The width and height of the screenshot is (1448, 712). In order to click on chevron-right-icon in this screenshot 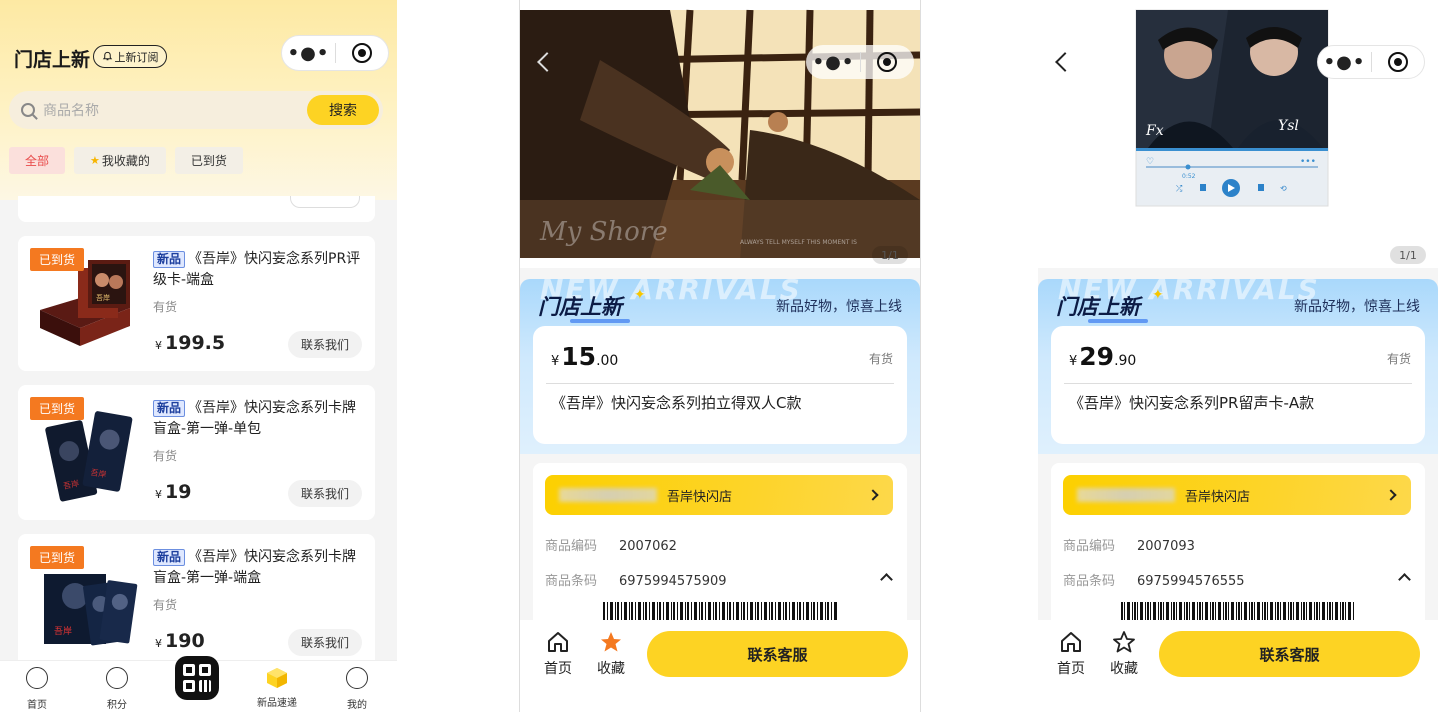, I will do `click(1391, 495)`.